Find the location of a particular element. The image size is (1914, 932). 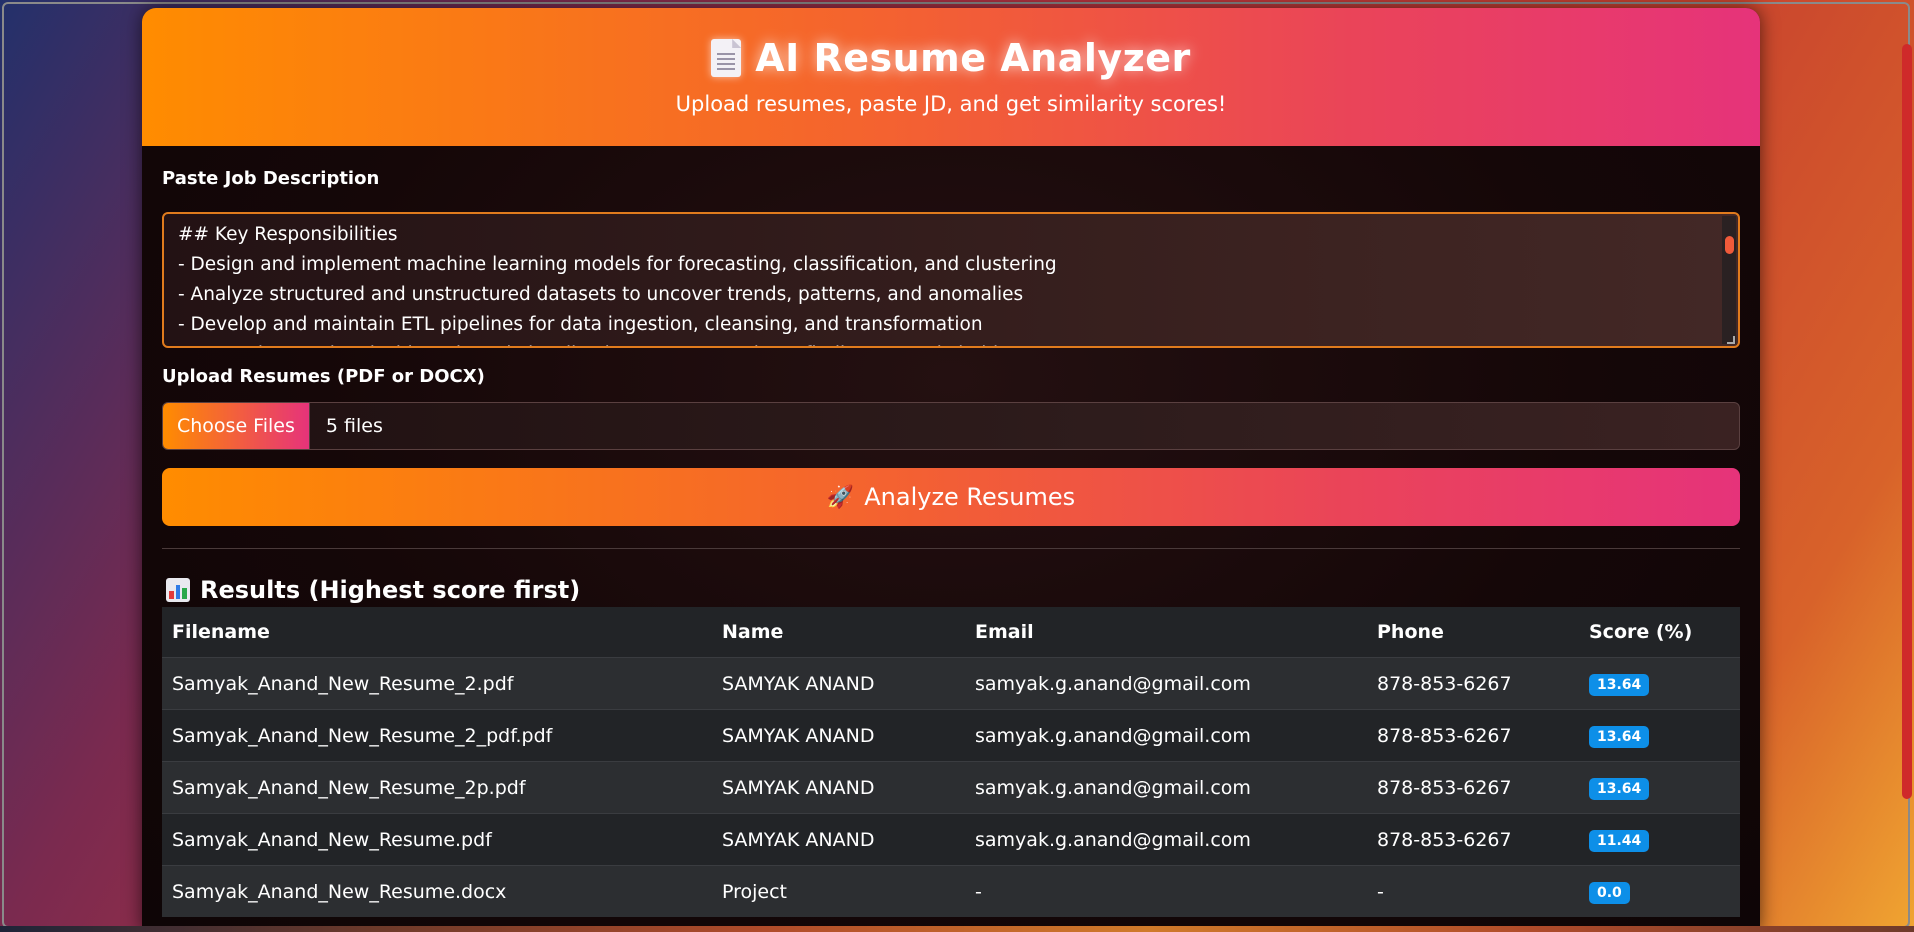

table-row: Samyak_Anand_New_Resume.docx Project - -0.0 is located at coordinates (951, 891).